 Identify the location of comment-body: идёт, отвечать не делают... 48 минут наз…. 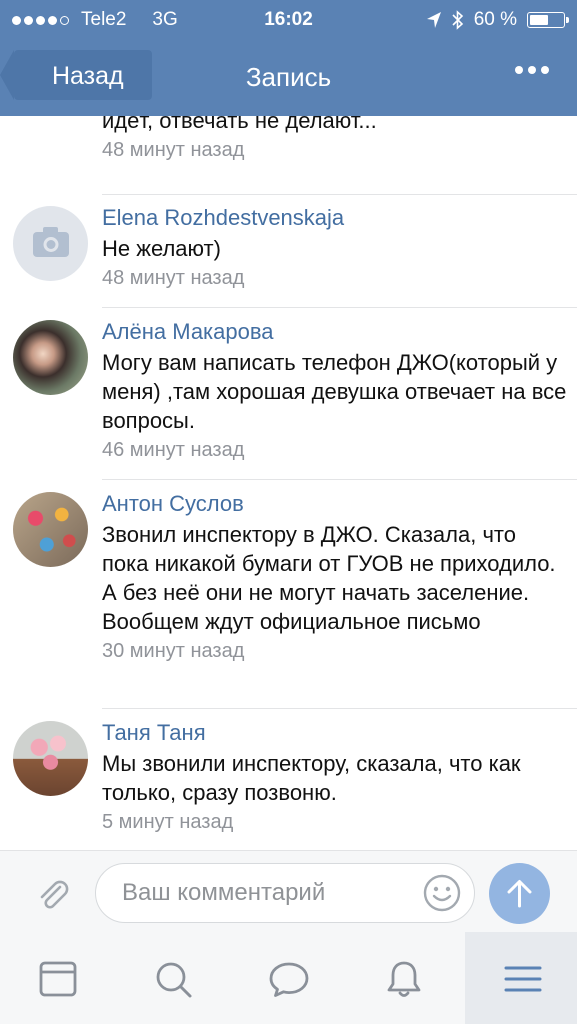
(334, 139).